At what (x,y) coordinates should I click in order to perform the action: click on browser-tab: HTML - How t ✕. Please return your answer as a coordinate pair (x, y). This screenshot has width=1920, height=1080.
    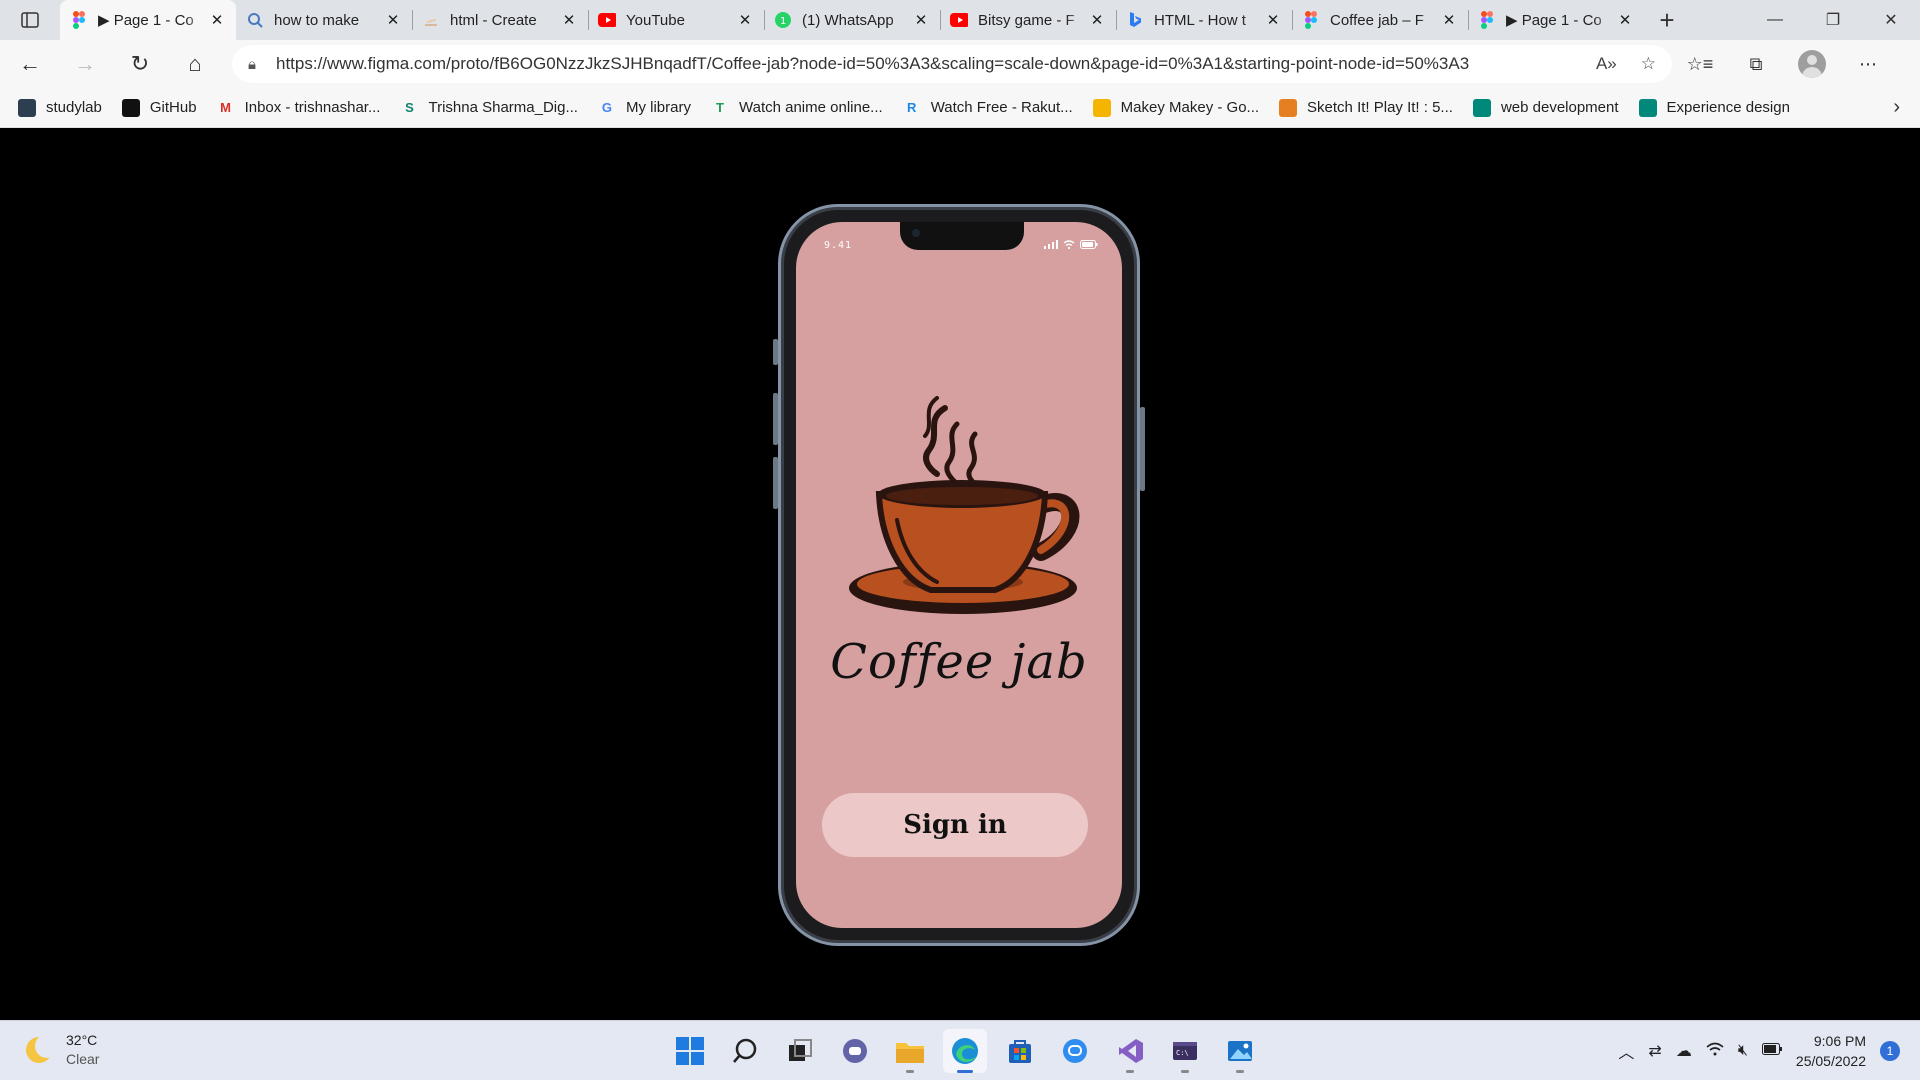
    Looking at the image, I should click on (1204, 20).